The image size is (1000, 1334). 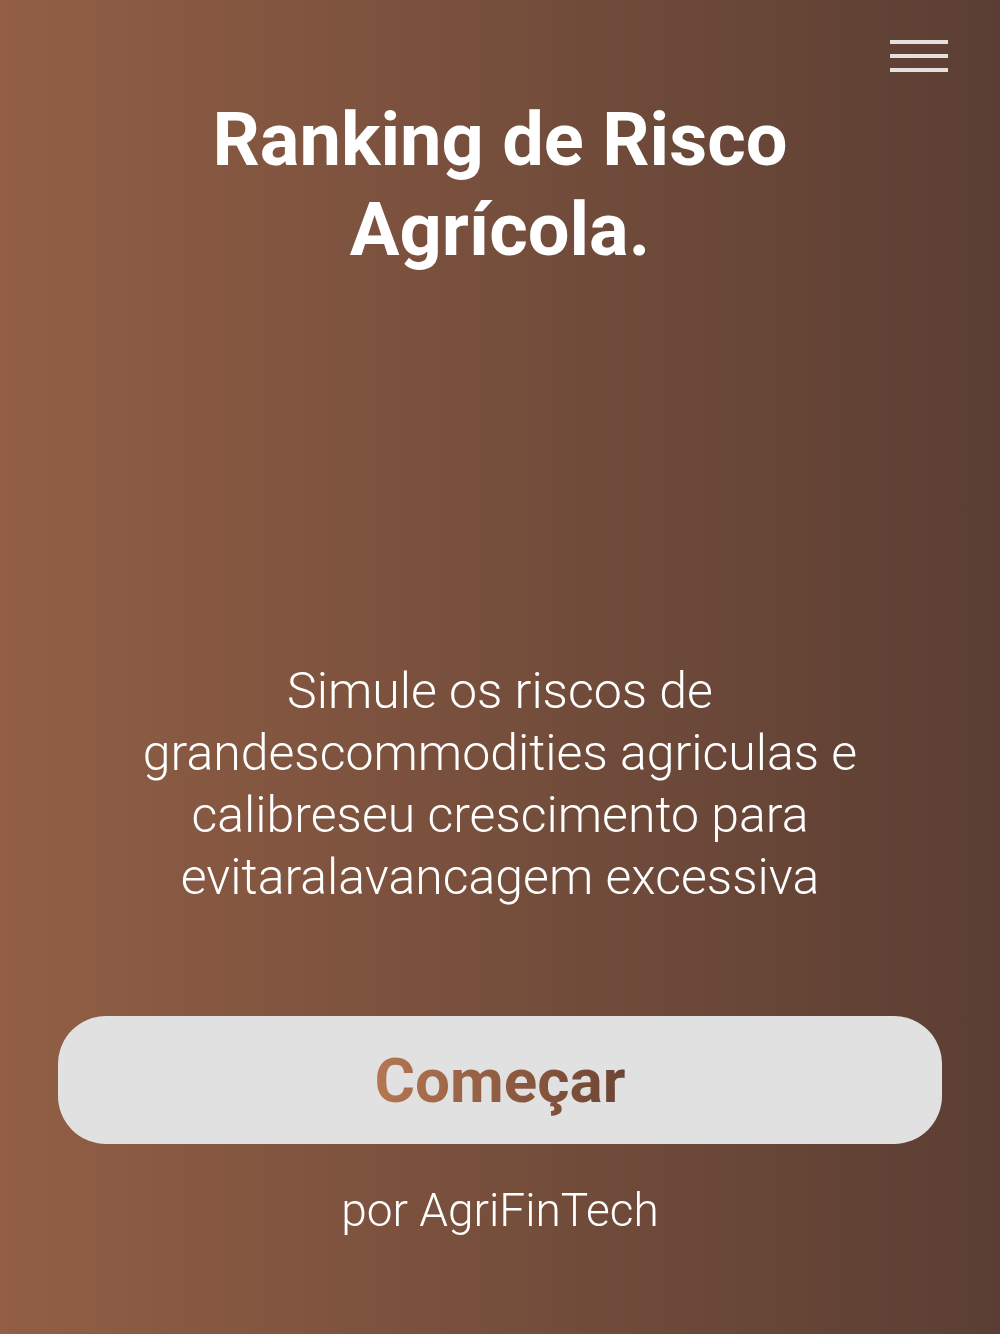 What do you see at coordinates (500, 784) in the screenshot?
I see `description-text: Simule os riscos de grandescommodities agriculas e calibreseu crescimento para evitaralavancagem excessiva` at bounding box center [500, 784].